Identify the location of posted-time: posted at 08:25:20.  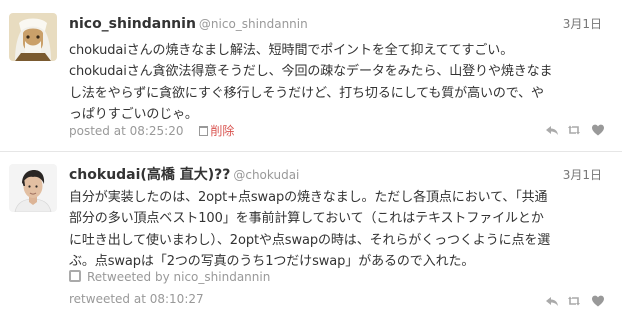
(126, 131).